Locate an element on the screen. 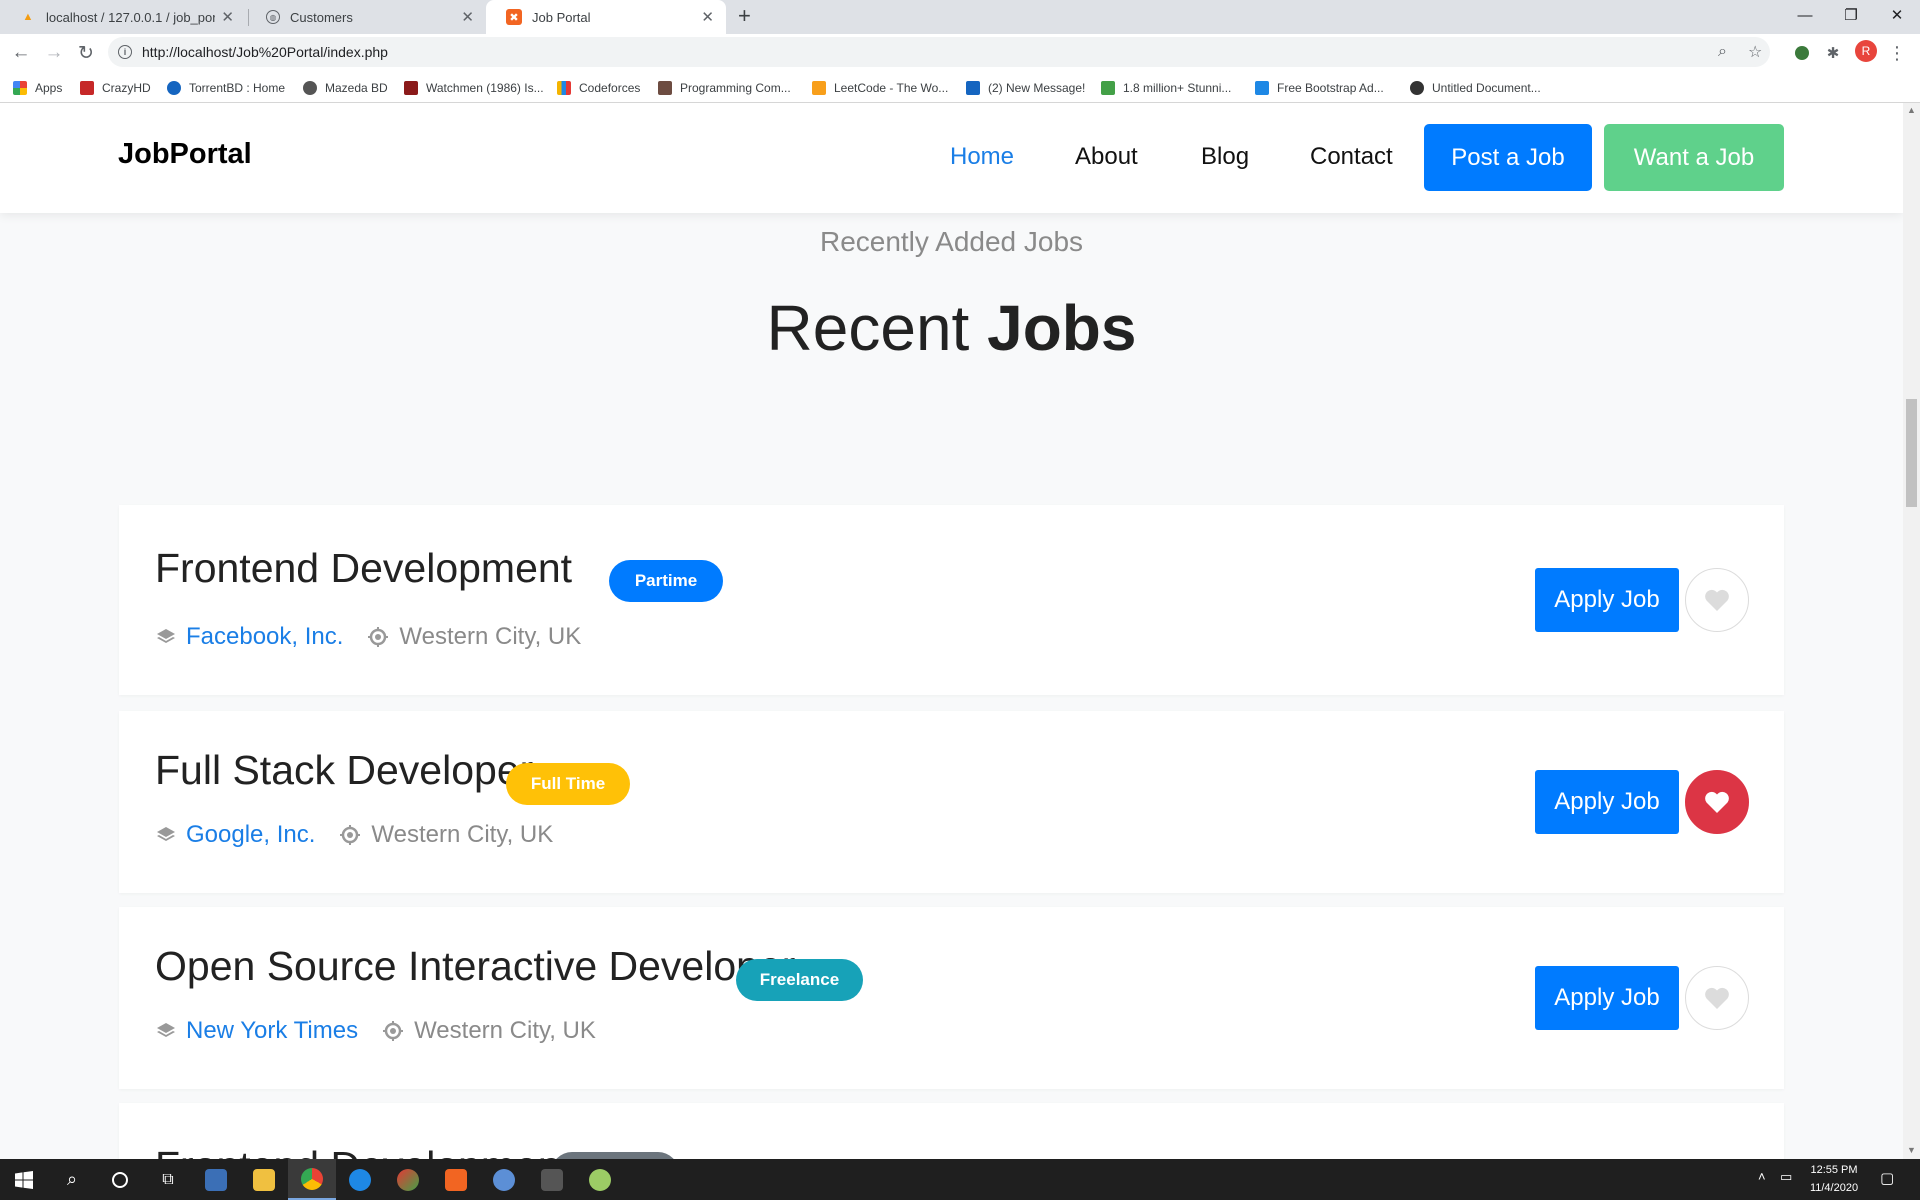 Image resolution: width=1920 pixels, height=1200 pixels. site-info-icon: i is located at coordinates (125, 52).